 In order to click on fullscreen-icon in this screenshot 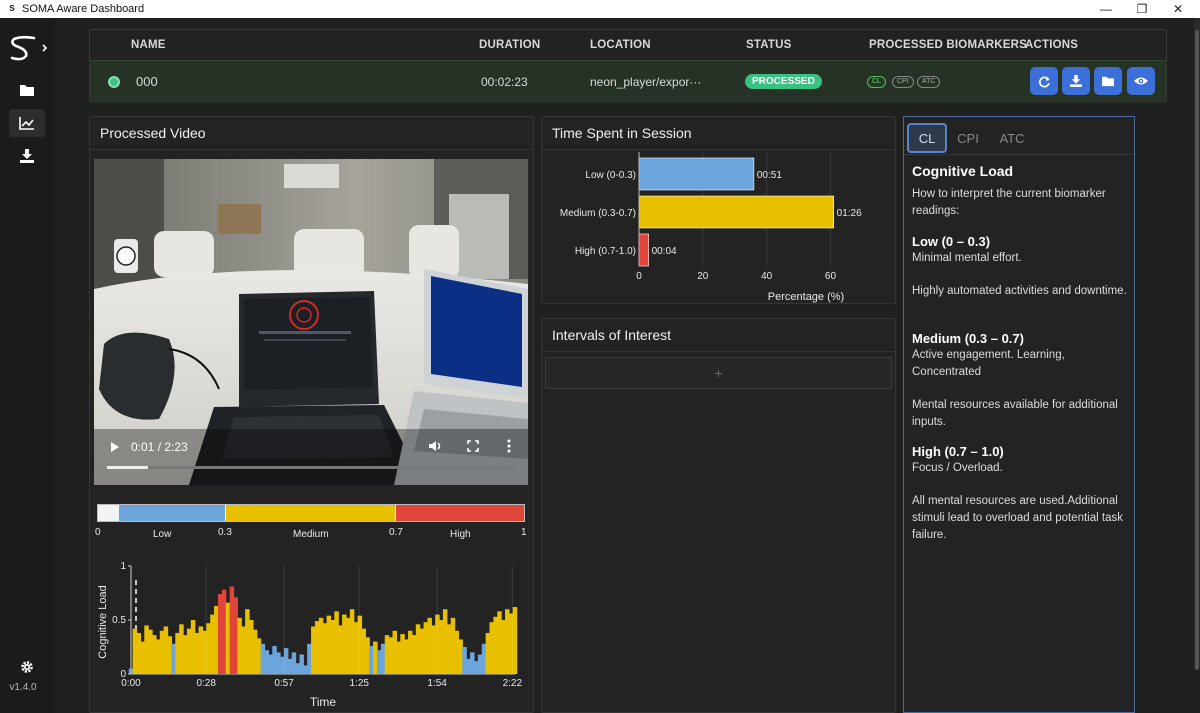, I will do `click(473, 446)`.